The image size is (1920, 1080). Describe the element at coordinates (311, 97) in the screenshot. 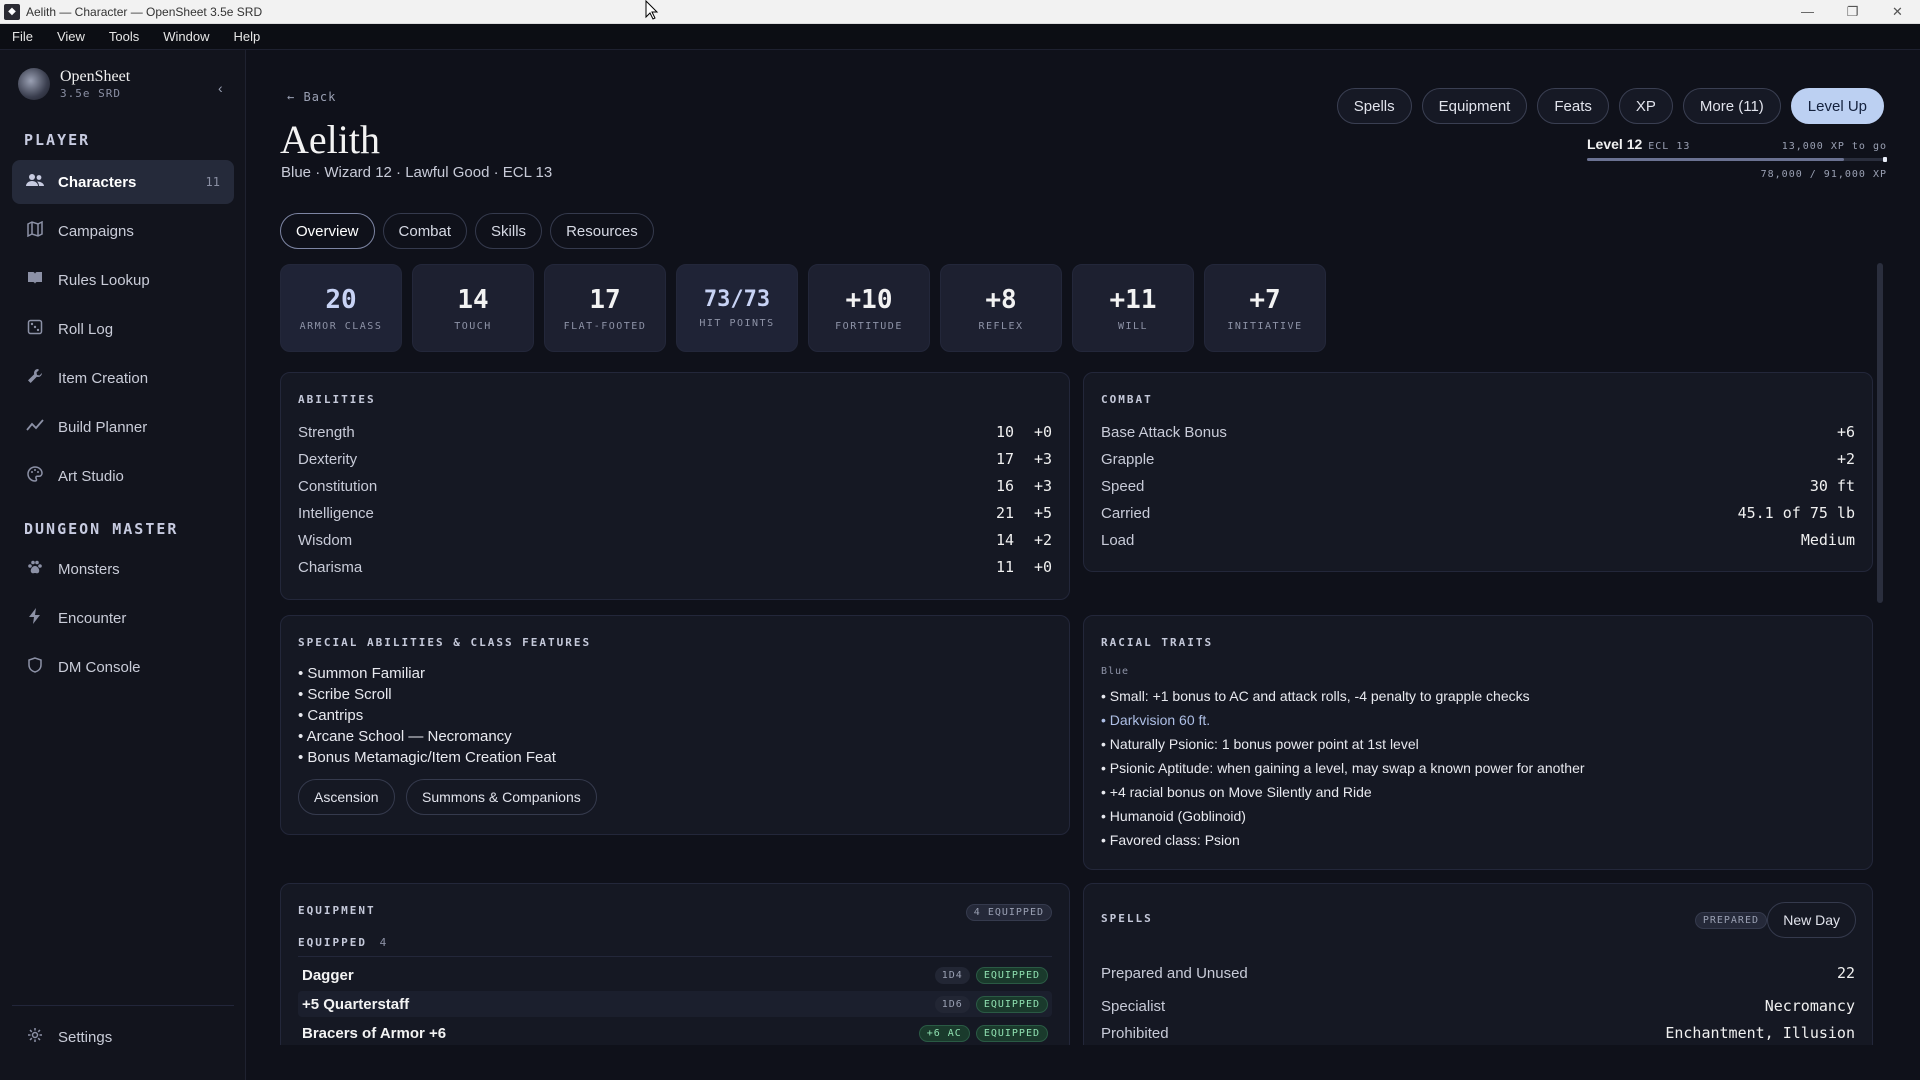

I see `back-link: ← Back` at that location.